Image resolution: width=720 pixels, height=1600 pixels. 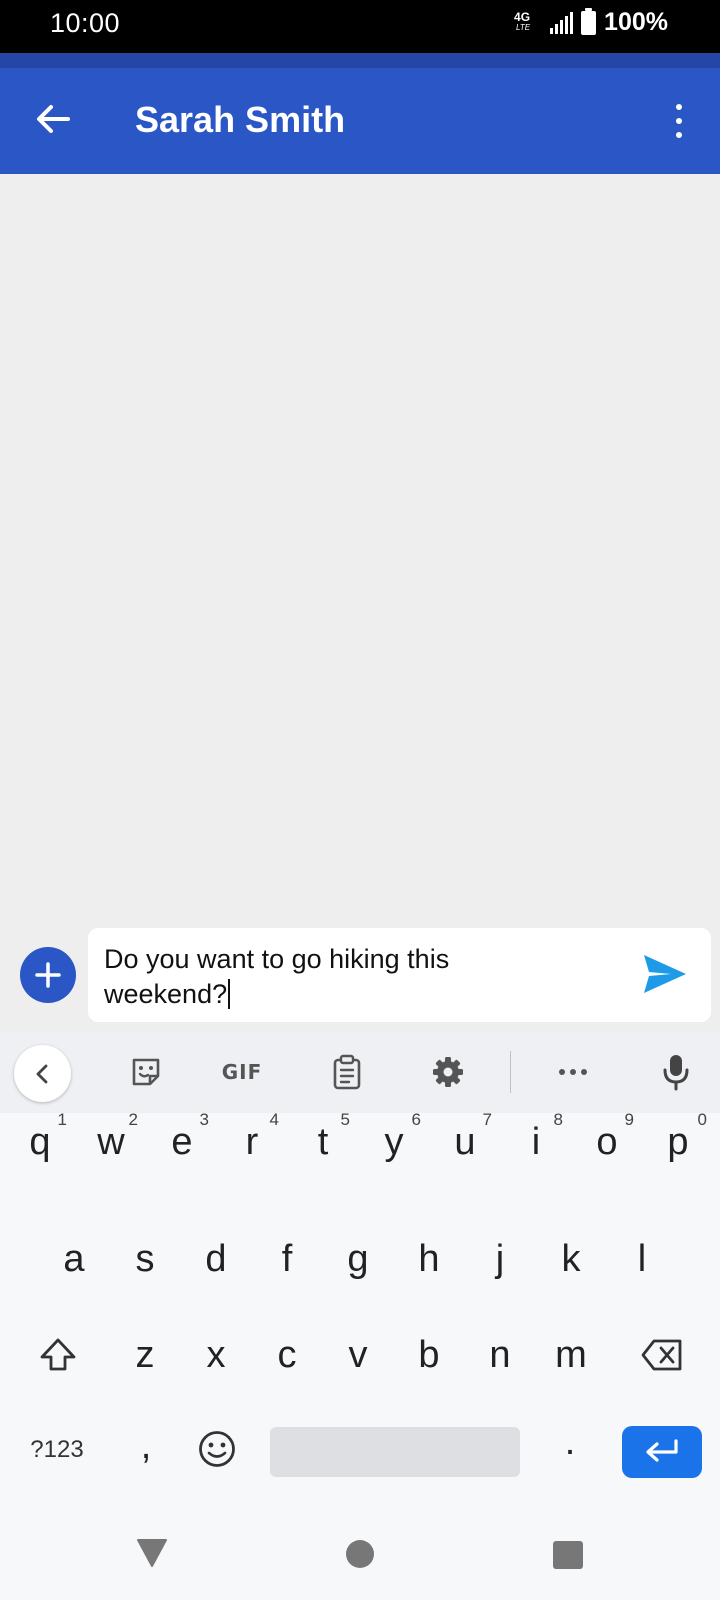 What do you see at coordinates (679, 121) in the screenshot?
I see `more-vert-icon` at bounding box center [679, 121].